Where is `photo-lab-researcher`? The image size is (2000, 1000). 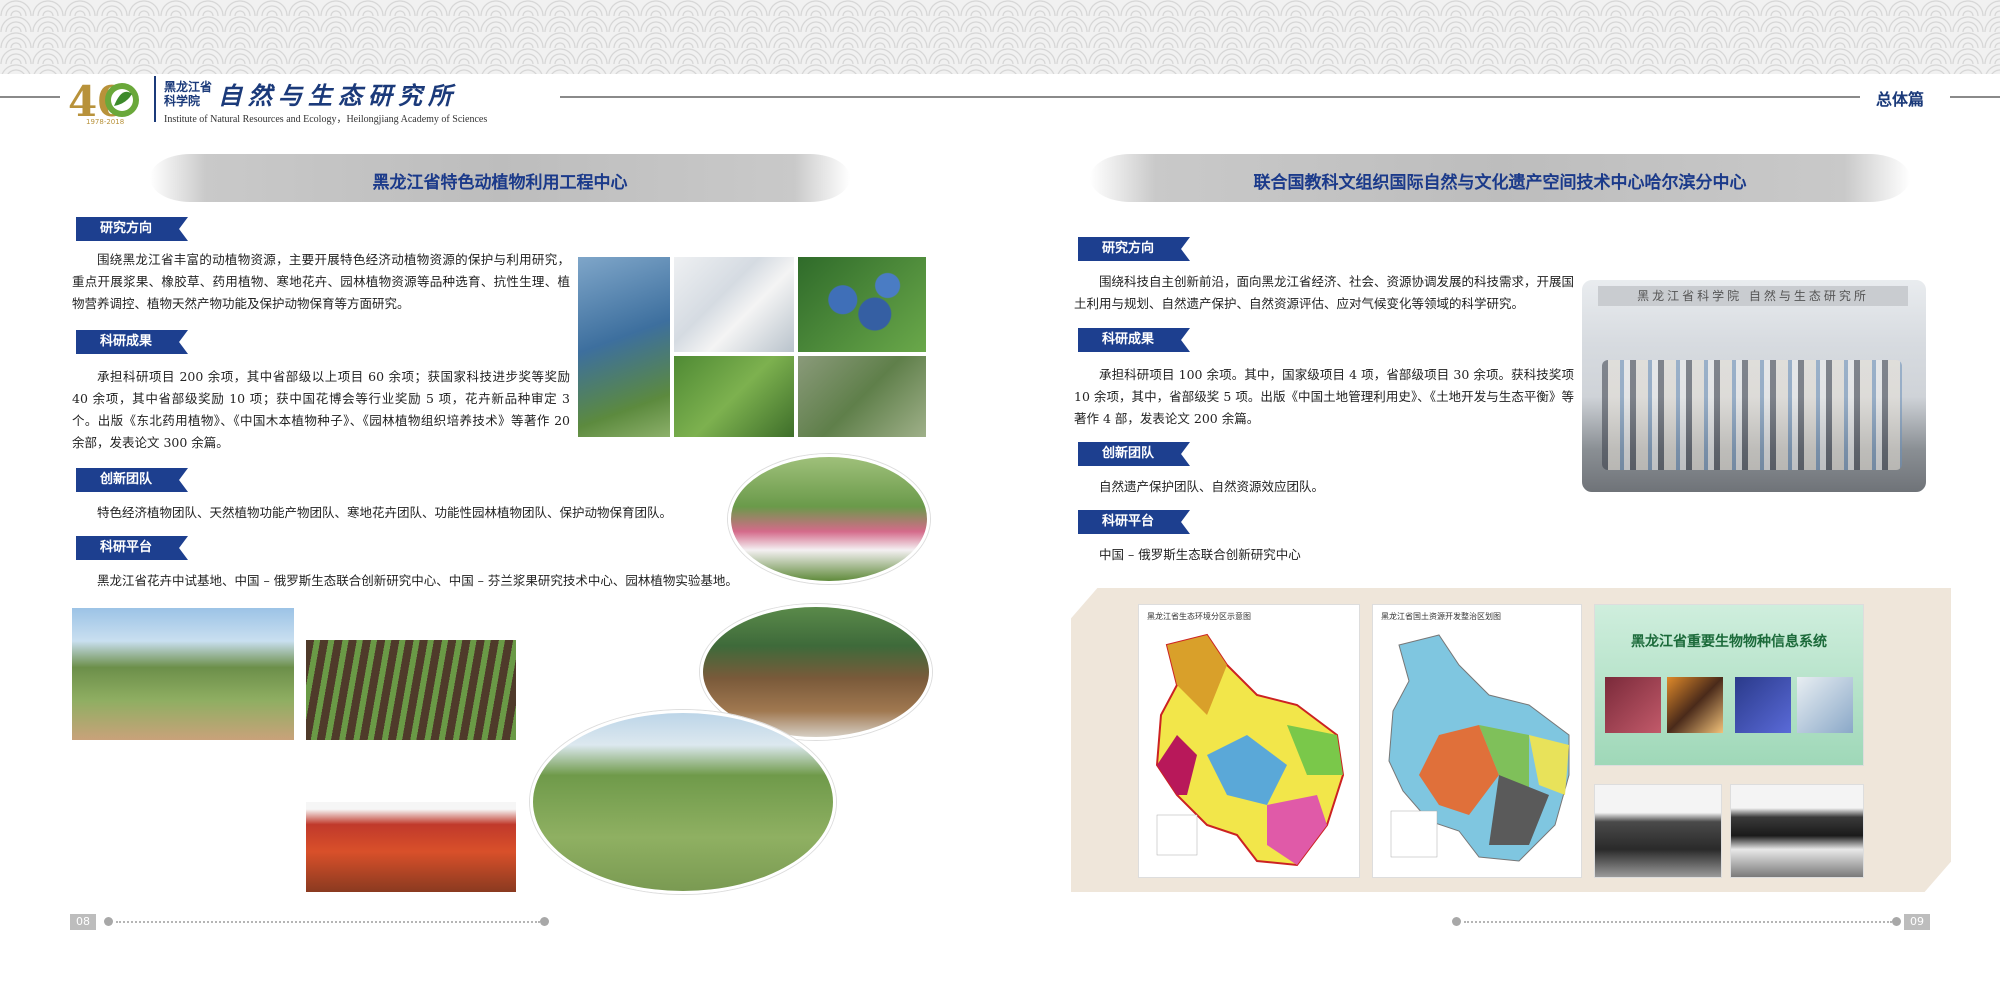
photo-lab-researcher is located at coordinates (734, 304).